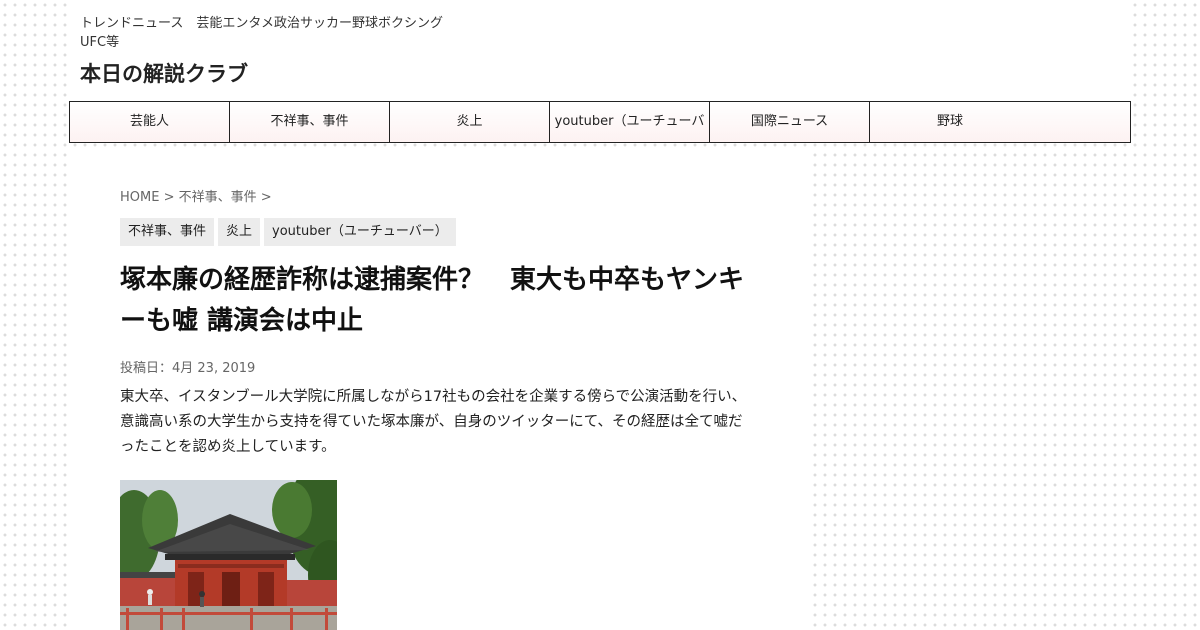 The width and height of the screenshot is (1200, 630). Describe the element at coordinates (1000, 122) in the screenshot. I see `nav-item-baseball: 野球` at that location.